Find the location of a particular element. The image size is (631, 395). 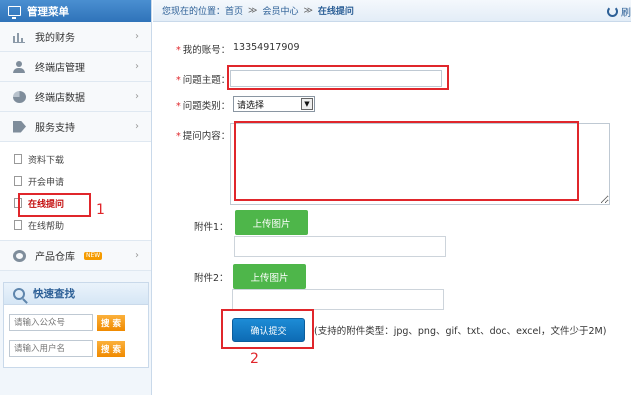

sidebar-item-label: 终端店管理 is located at coordinates (60, 68).